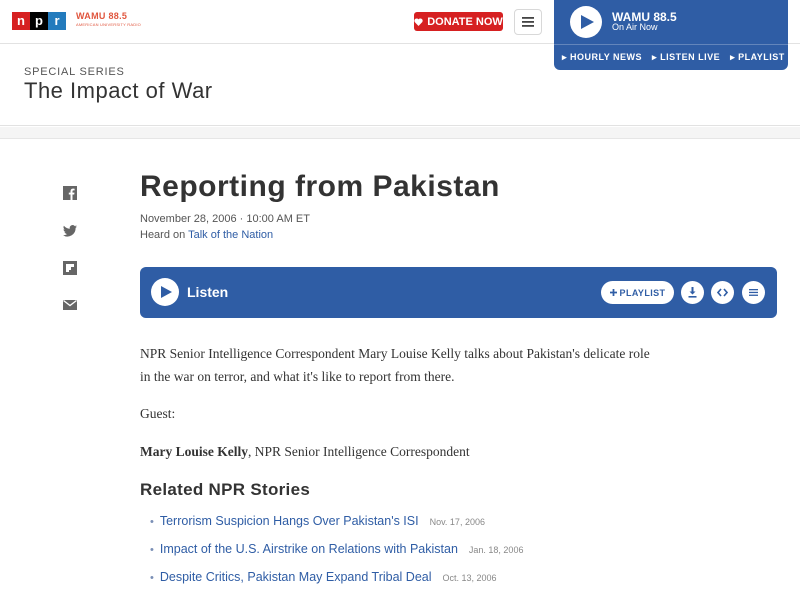 This screenshot has height=600, width=800. Describe the element at coordinates (21, 21) in the screenshot. I see `npr-logo-n: n` at that location.